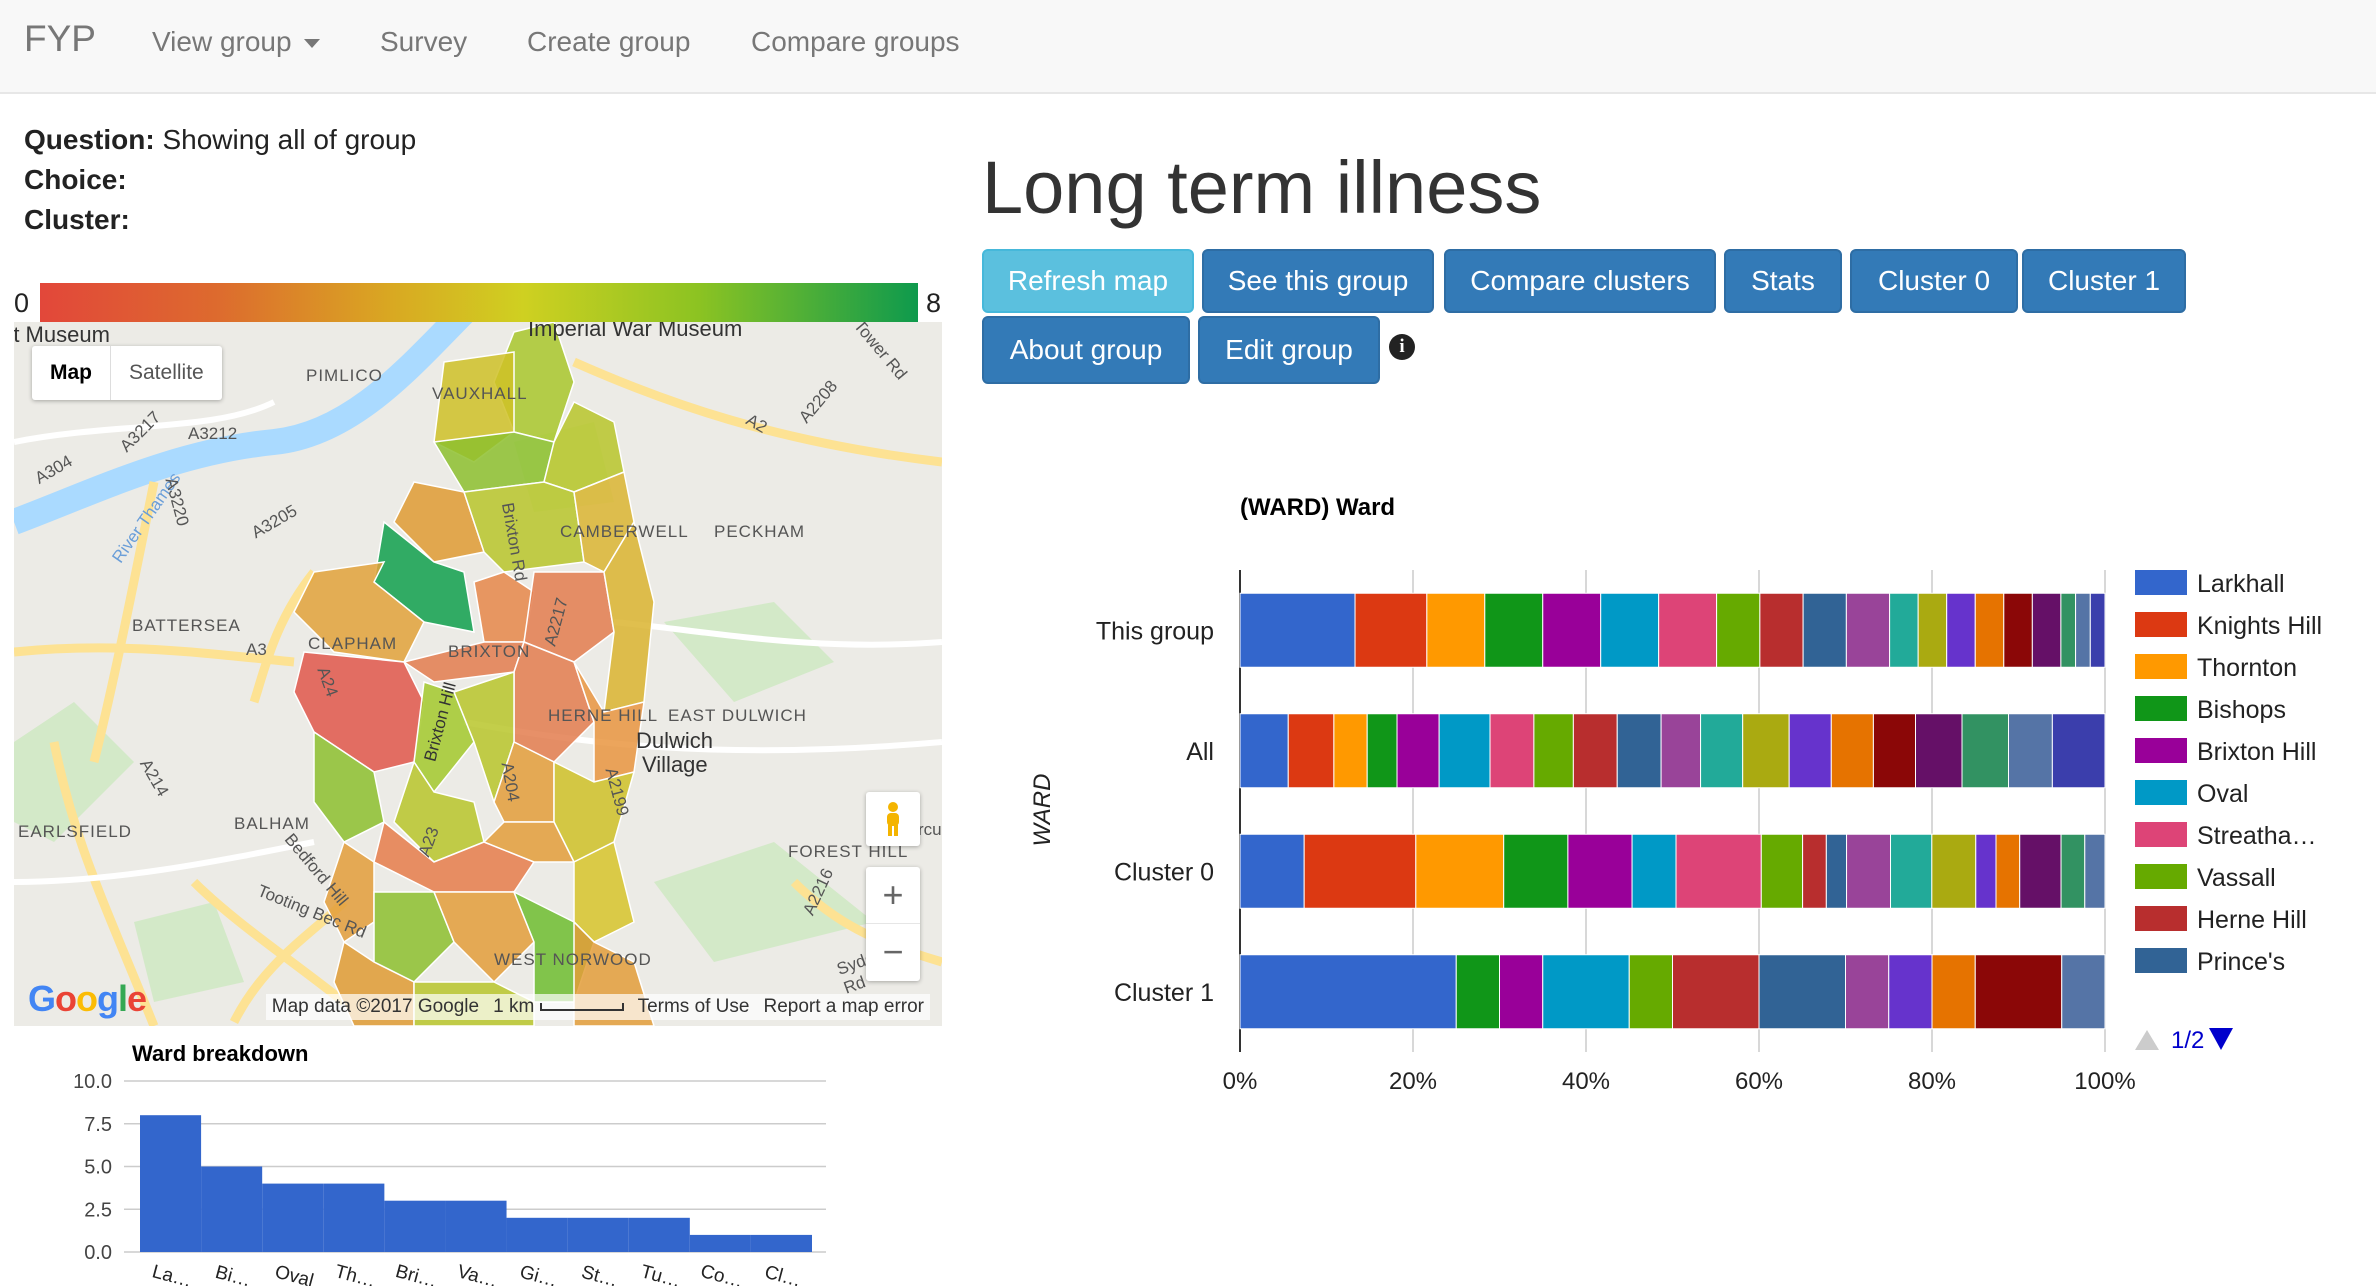 The width and height of the screenshot is (2376, 1286). What do you see at coordinates (480, 393) in the screenshot?
I see `map-label-vauxhall: VAUXHALL` at bounding box center [480, 393].